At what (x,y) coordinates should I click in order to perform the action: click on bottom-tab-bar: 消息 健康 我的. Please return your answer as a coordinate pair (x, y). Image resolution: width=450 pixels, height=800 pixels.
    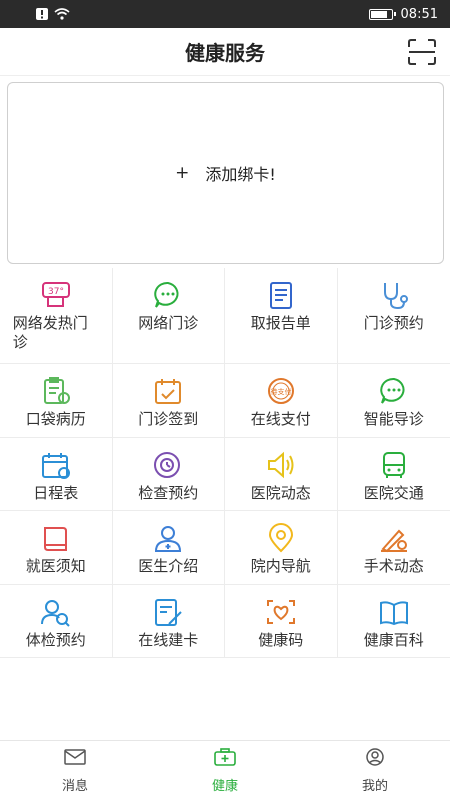
    Looking at the image, I should click on (225, 770).